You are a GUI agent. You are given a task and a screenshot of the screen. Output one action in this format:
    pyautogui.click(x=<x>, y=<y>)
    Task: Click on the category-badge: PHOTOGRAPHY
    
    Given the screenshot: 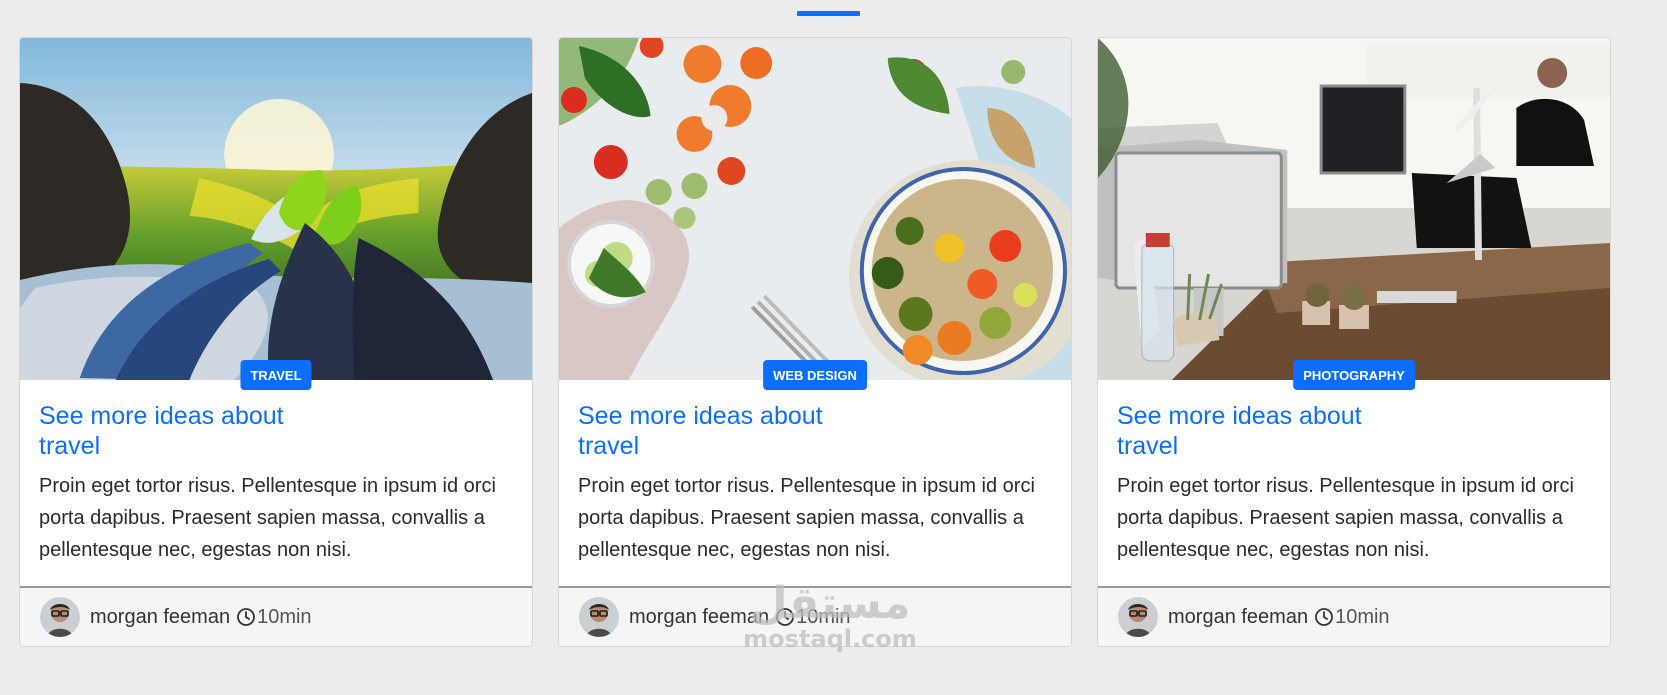 What is the action you would take?
    pyautogui.click(x=1354, y=375)
    